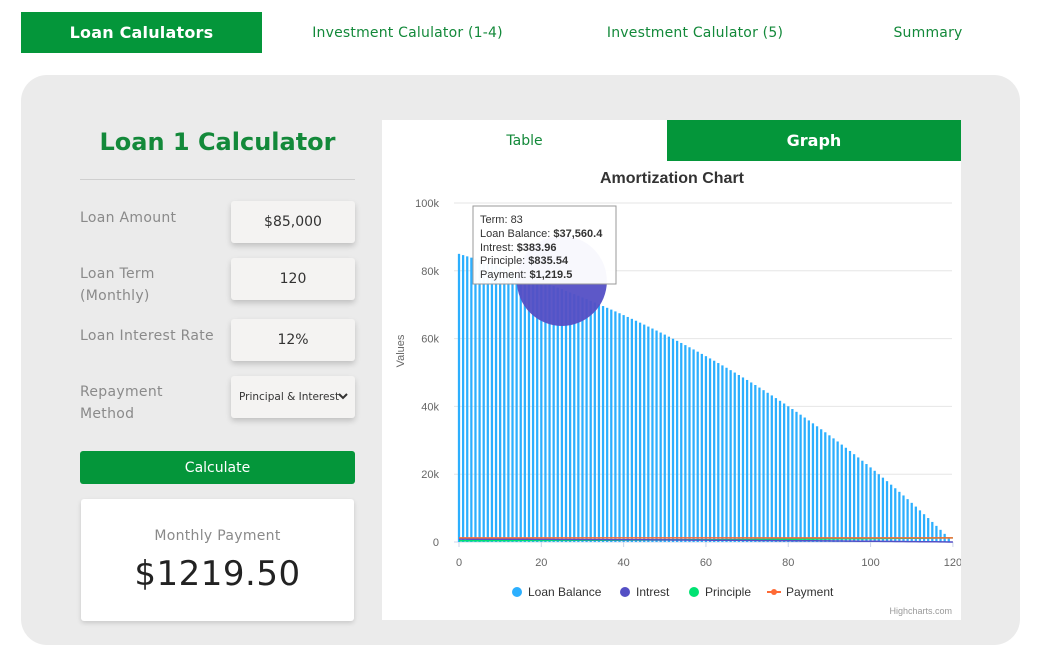 This screenshot has width=1047, height=645. Describe the element at coordinates (695, 32) in the screenshot. I see `nav-tab-investment-calculator-5: Investment Calulator (5)` at that location.